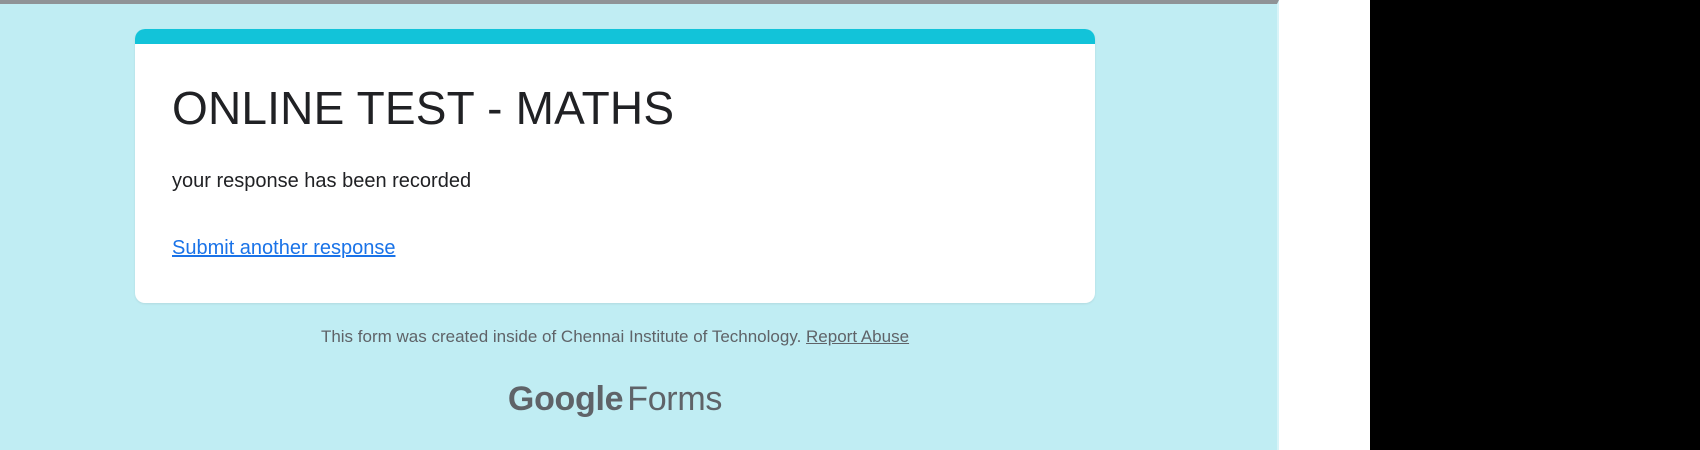 This screenshot has height=450, width=1700. I want to click on google-forms-logo: Google Forms, so click(615, 399).